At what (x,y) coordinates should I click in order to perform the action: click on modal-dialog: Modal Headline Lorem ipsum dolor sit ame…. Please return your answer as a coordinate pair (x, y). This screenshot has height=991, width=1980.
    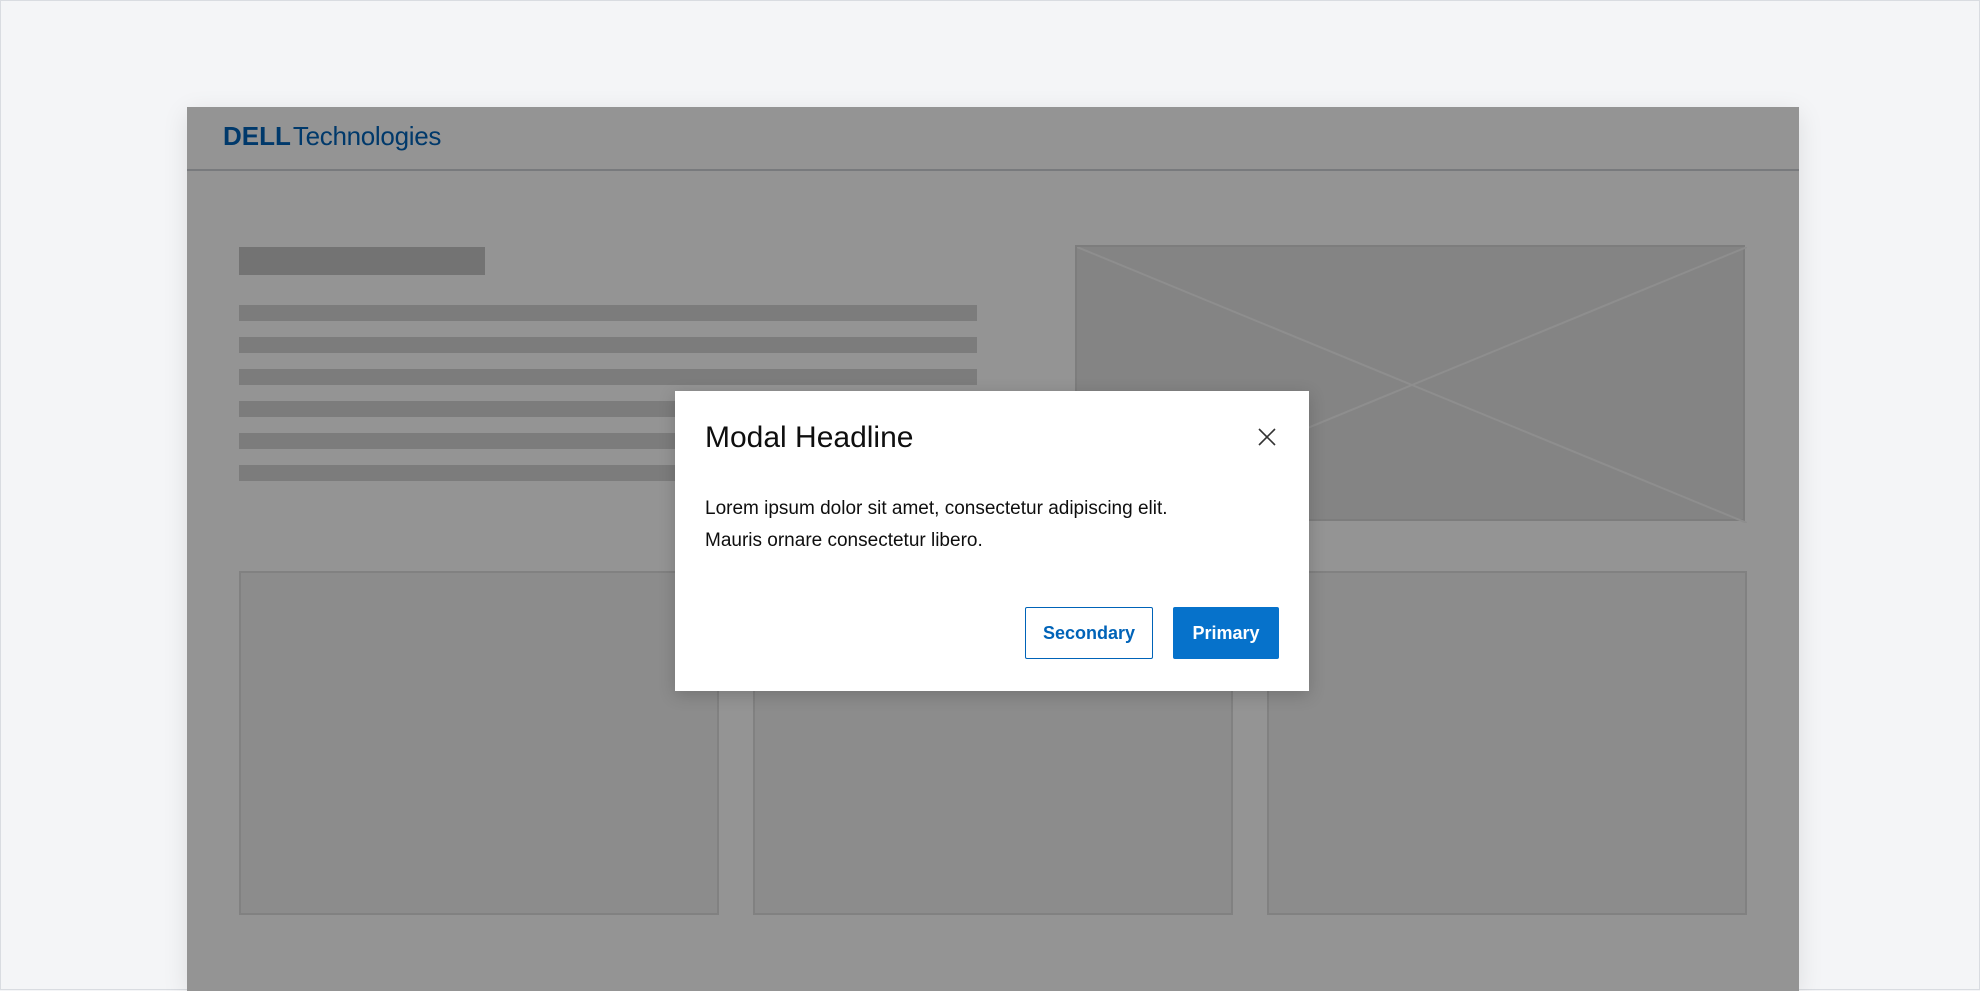
    Looking at the image, I should click on (992, 541).